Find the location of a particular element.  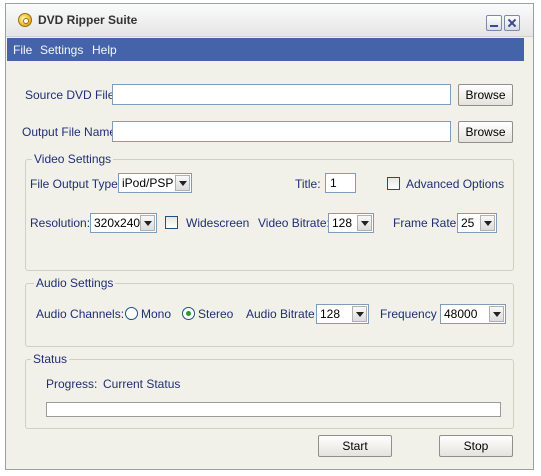

menu-settings: Settings is located at coordinates (61, 50).